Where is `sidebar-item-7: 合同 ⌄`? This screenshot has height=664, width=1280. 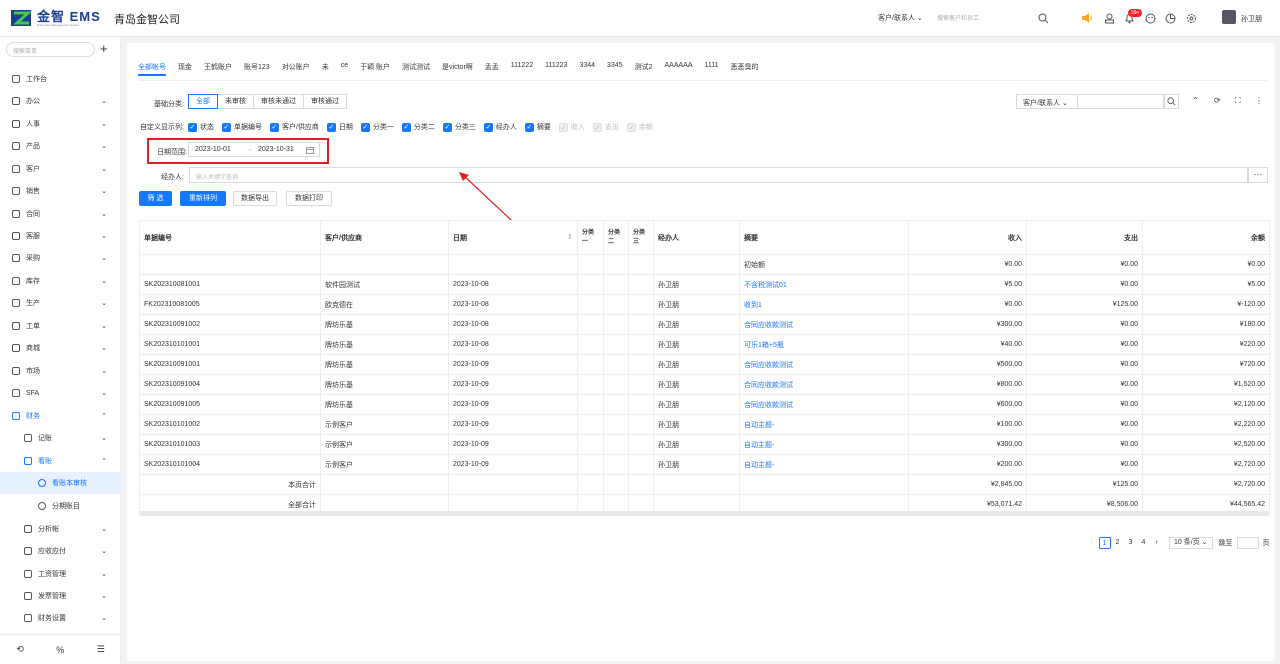
sidebar-item-7: 合同 ⌄ is located at coordinates (60, 214).